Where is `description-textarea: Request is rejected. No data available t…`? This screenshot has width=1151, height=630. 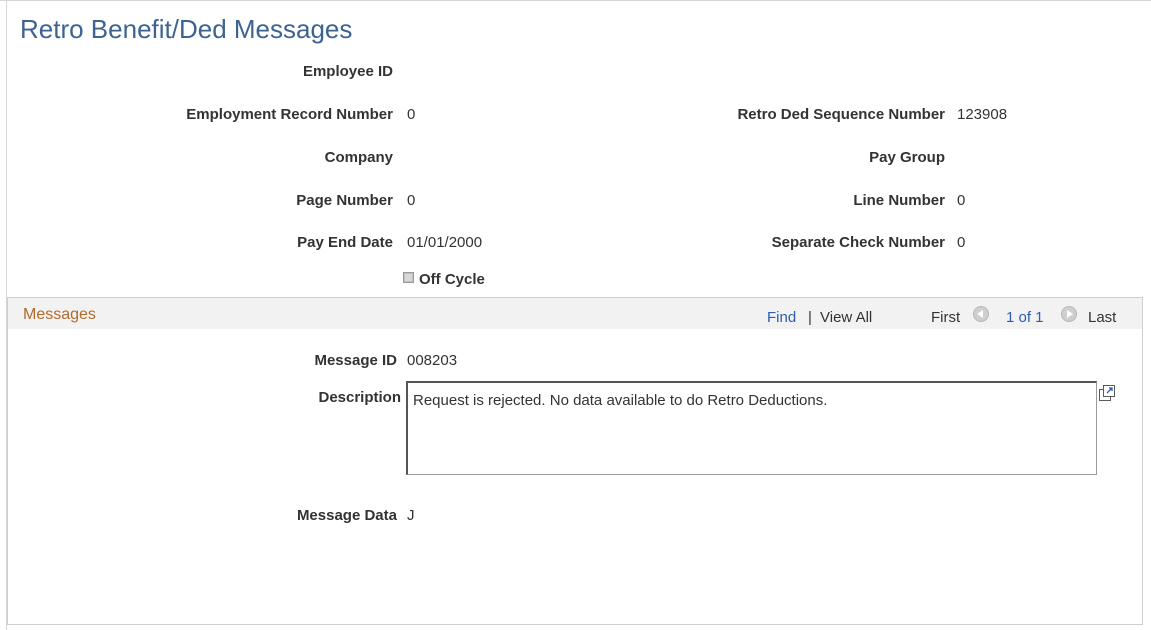
description-textarea: Request is rejected. No data available t… is located at coordinates (751, 428).